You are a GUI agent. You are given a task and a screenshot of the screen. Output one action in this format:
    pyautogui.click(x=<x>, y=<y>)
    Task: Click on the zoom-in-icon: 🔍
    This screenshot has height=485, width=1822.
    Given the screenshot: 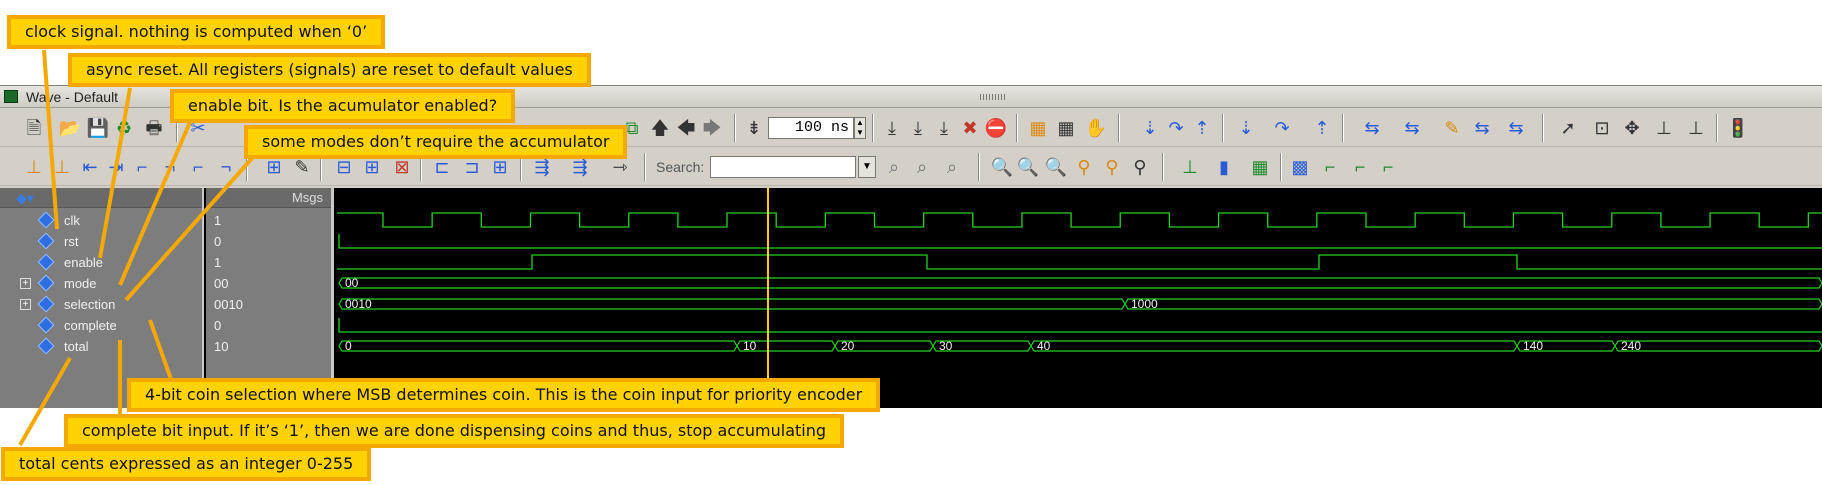 What is the action you would take?
    pyautogui.click(x=1002, y=167)
    